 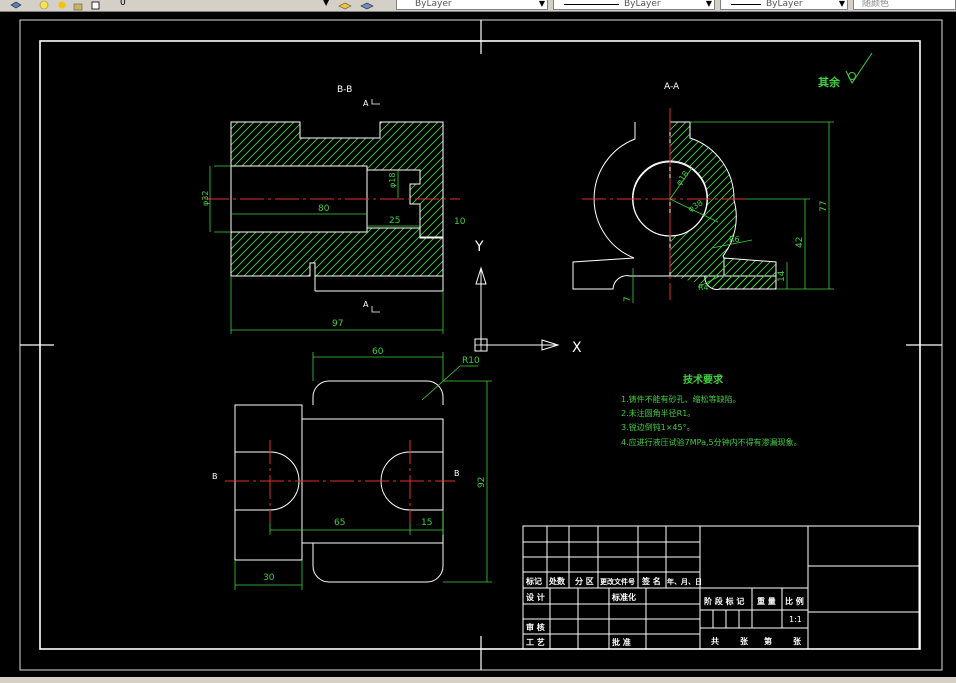 What do you see at coordinates (324, 209) in the screenshot?
I see `dim-80: 80` at bounding box center [324, 209].